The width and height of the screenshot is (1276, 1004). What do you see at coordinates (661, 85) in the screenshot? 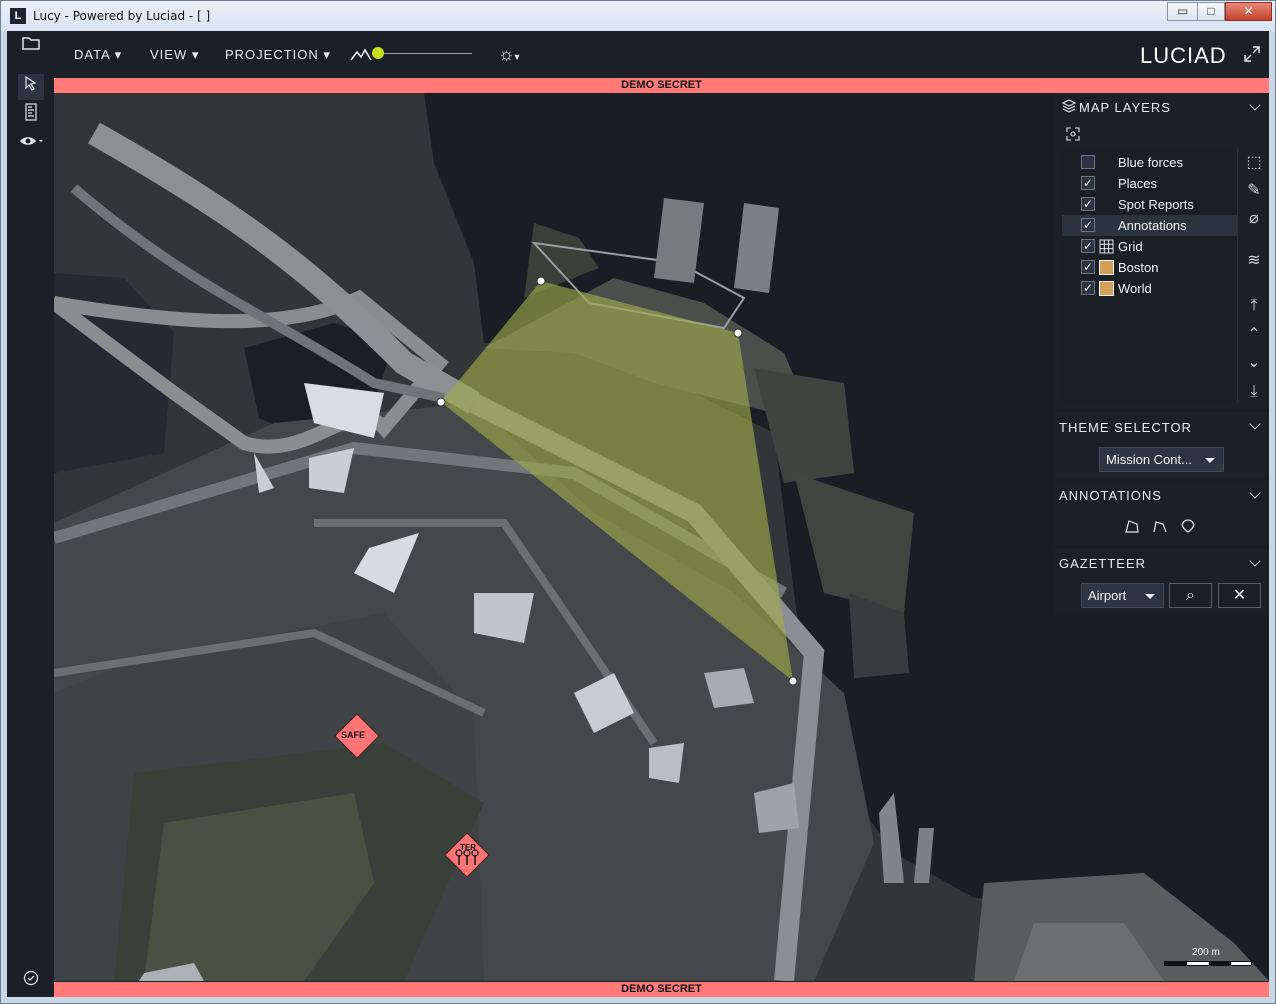
I see `classification-banner-top: DEMO SECRET` at bounding box center [661, 85].